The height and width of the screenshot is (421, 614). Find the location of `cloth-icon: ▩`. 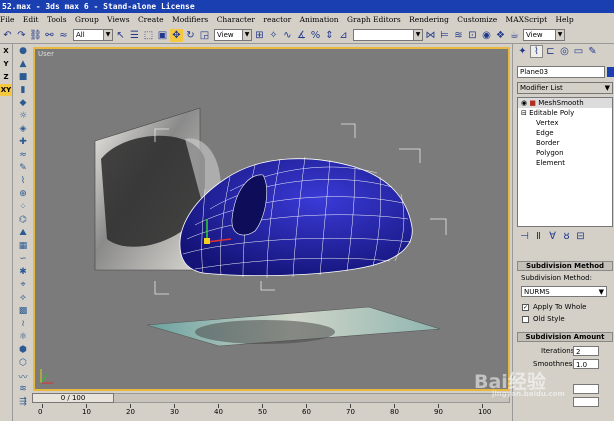

cloth-icon: ▩ is located at coordinates (23, 311).